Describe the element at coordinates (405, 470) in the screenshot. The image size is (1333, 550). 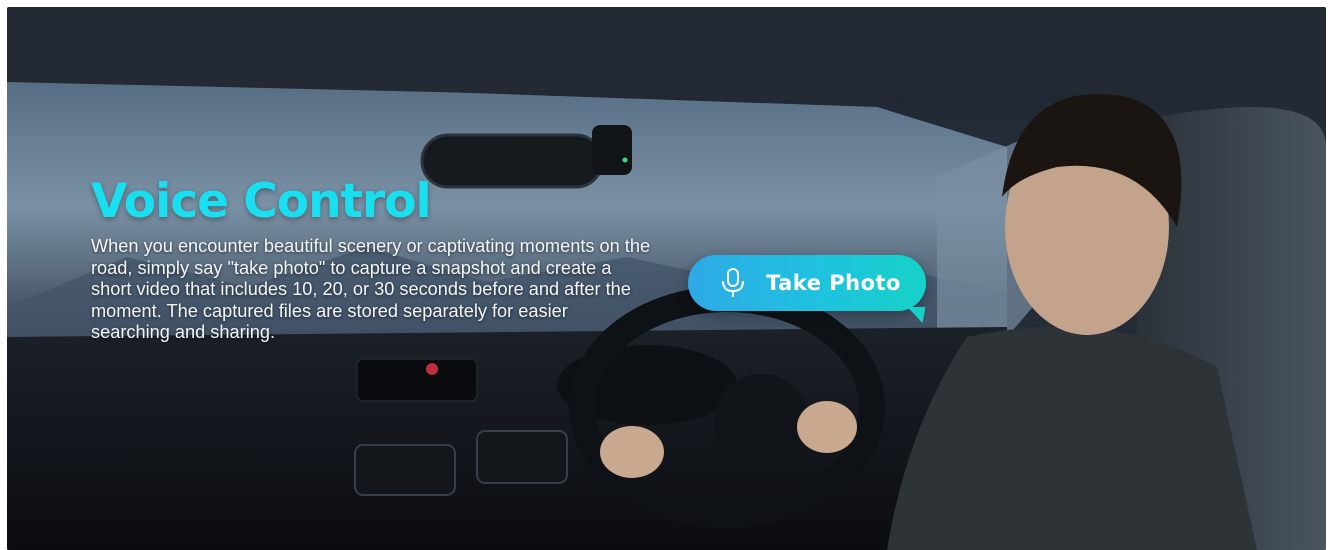
I see `air-vent-left` at that location.